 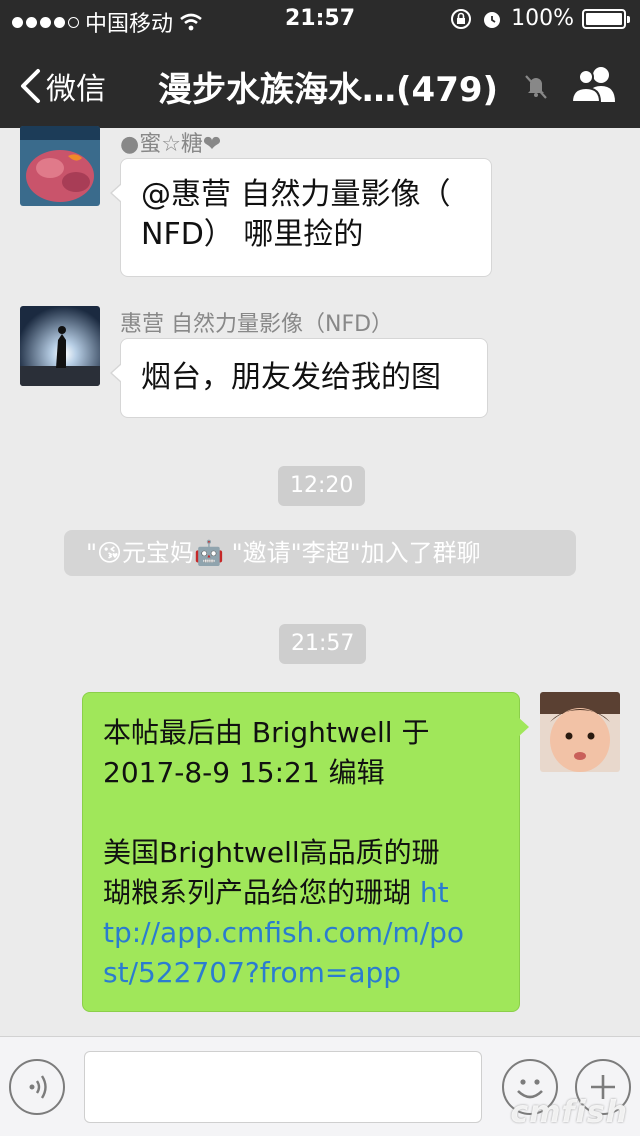 What do you see at coordinates (266, 732) in the screenshot?
I see `message-text-line: 本帖最后由 Brightwell 于` at bounding box center [266, 732].